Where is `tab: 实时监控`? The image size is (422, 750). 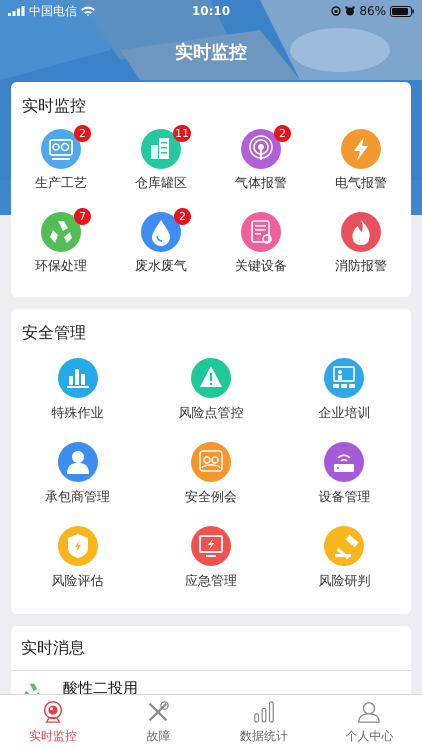 tab: 实时监控 is located at coordinates (53, 722).